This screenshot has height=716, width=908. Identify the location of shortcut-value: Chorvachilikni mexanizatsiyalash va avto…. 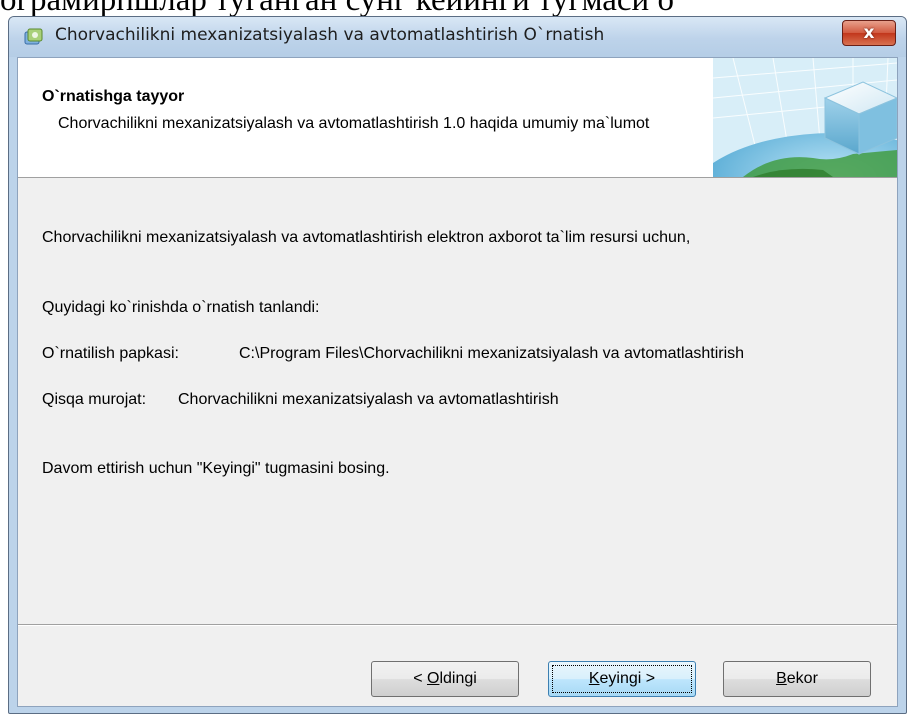
(368, 399).